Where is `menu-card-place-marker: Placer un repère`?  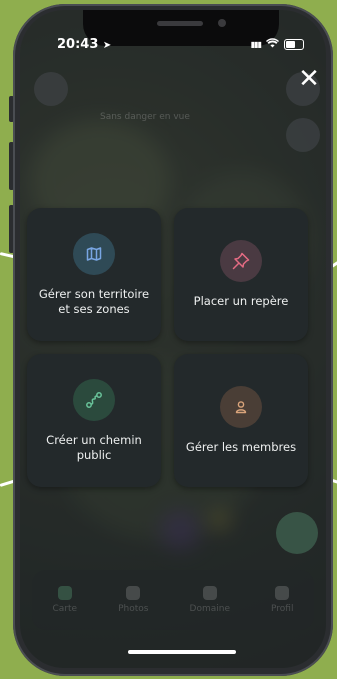
menu-card-place-marker: Placer un repère is located at coordinates (241, 274).